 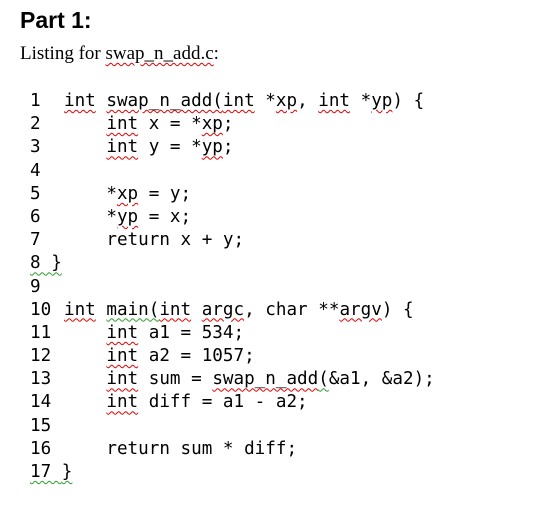 I want to click on code-line: 11 int a1 = 534;, so click(x=232, y=333).